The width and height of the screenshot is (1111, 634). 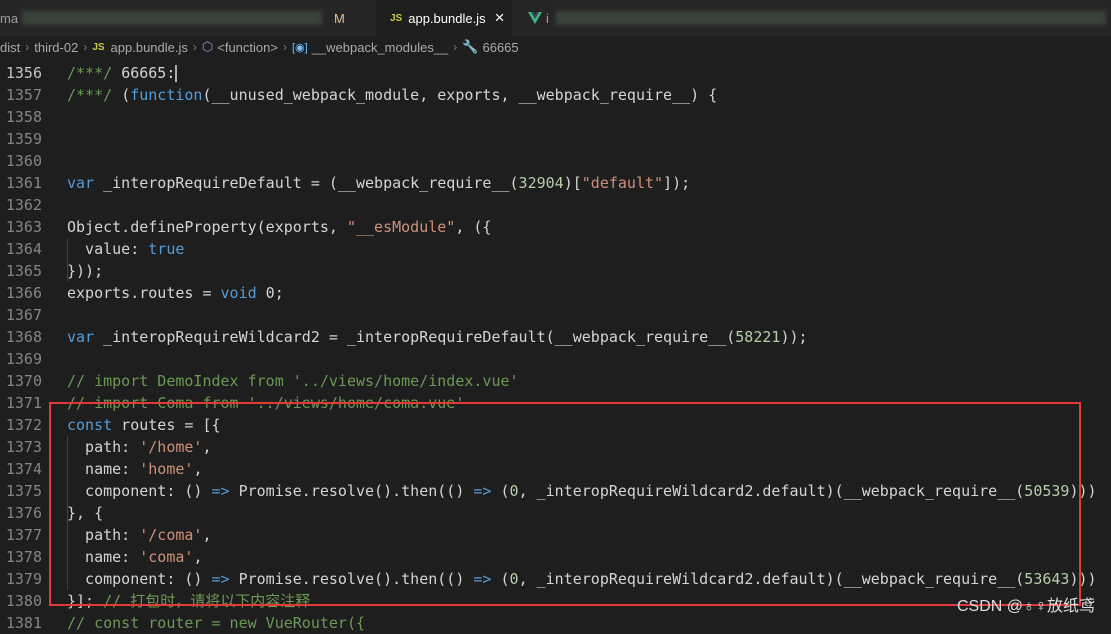 What do you see at coordinates (555, 139) in the screenshot?
I see `code-line: 1359` at bounding box center [555, 139].